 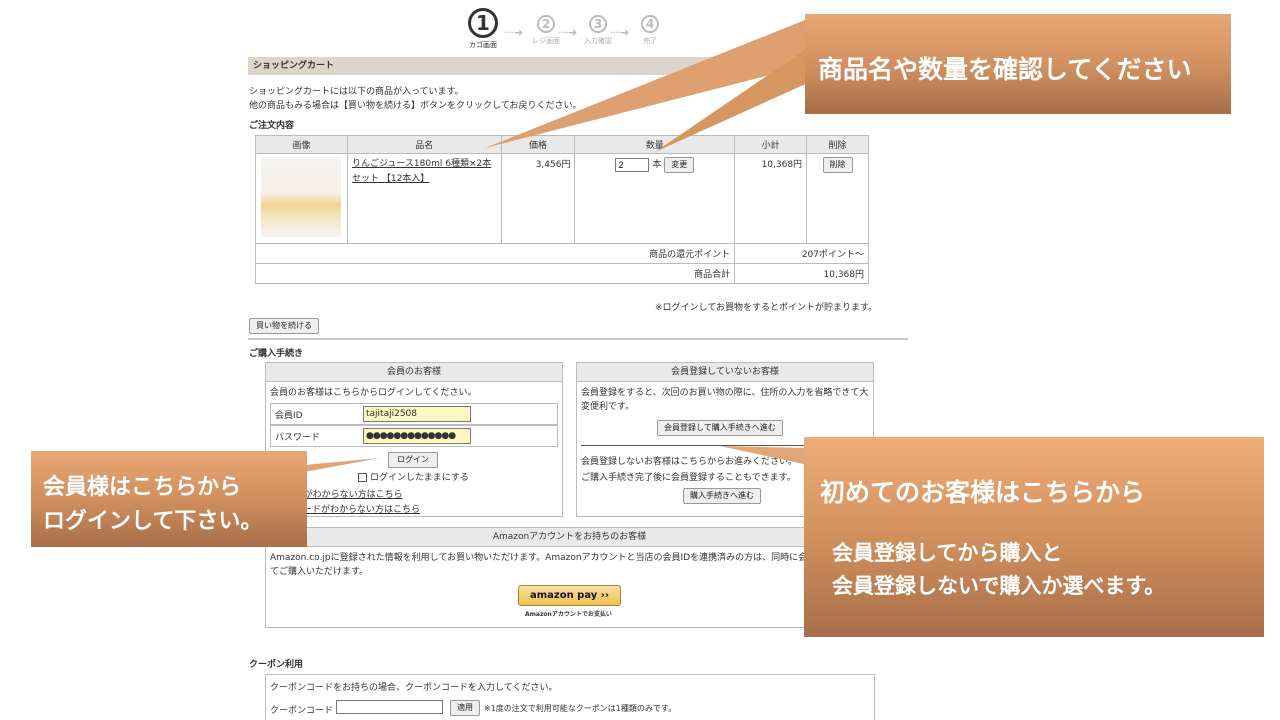 What do you see at coordinates (947, 553) in the screenshot?
I see `callout-text: 会員登録してから購入と` at bounding box center [947, 553].